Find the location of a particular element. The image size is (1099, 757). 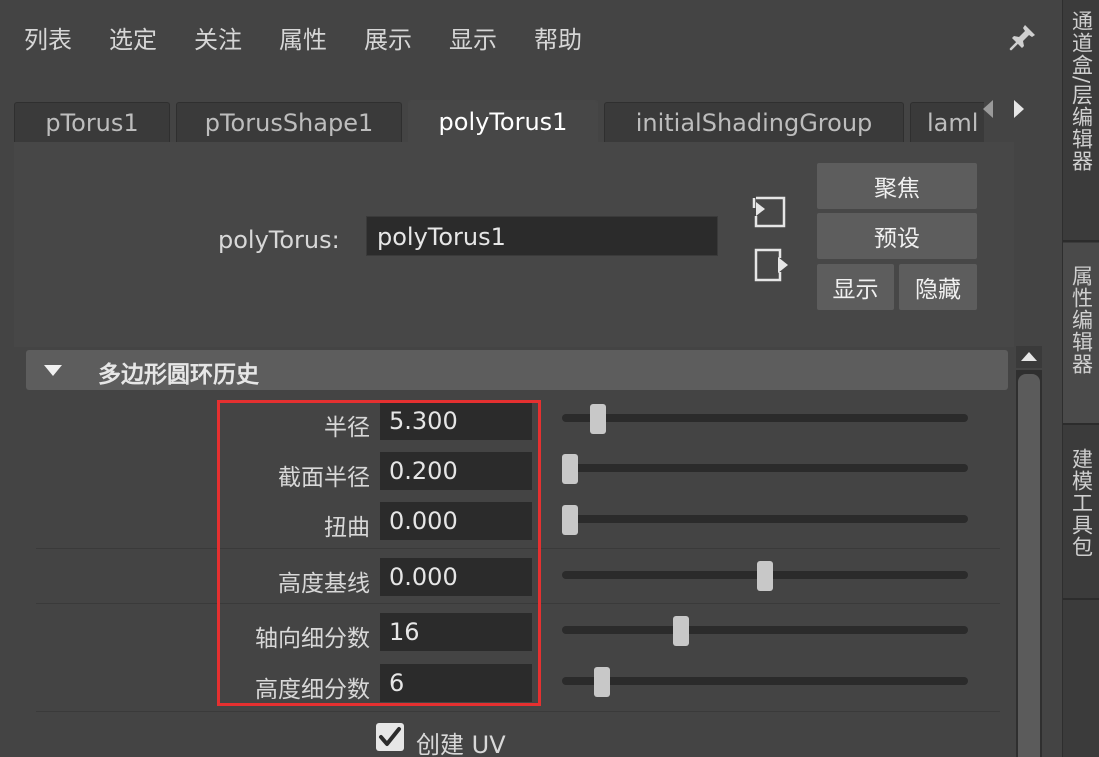

create-uv-checkbox is located at coordinates (390, 737).